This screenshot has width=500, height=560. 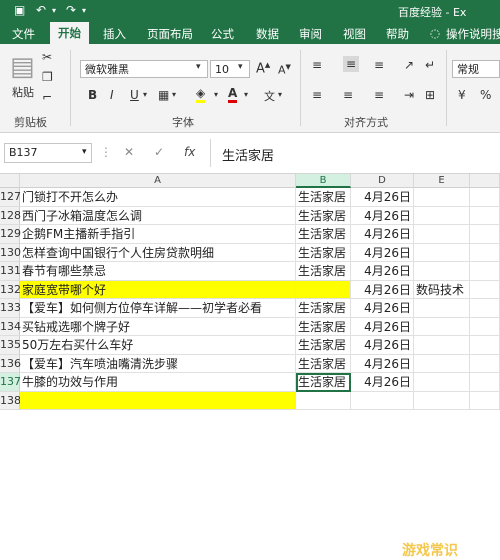 What do you see at coordinates (158, 308) in the screenshot?
I see `cell-title: 【爱车】如何侧方位停车详解——初学者必看` at bounding box center [158, 308].